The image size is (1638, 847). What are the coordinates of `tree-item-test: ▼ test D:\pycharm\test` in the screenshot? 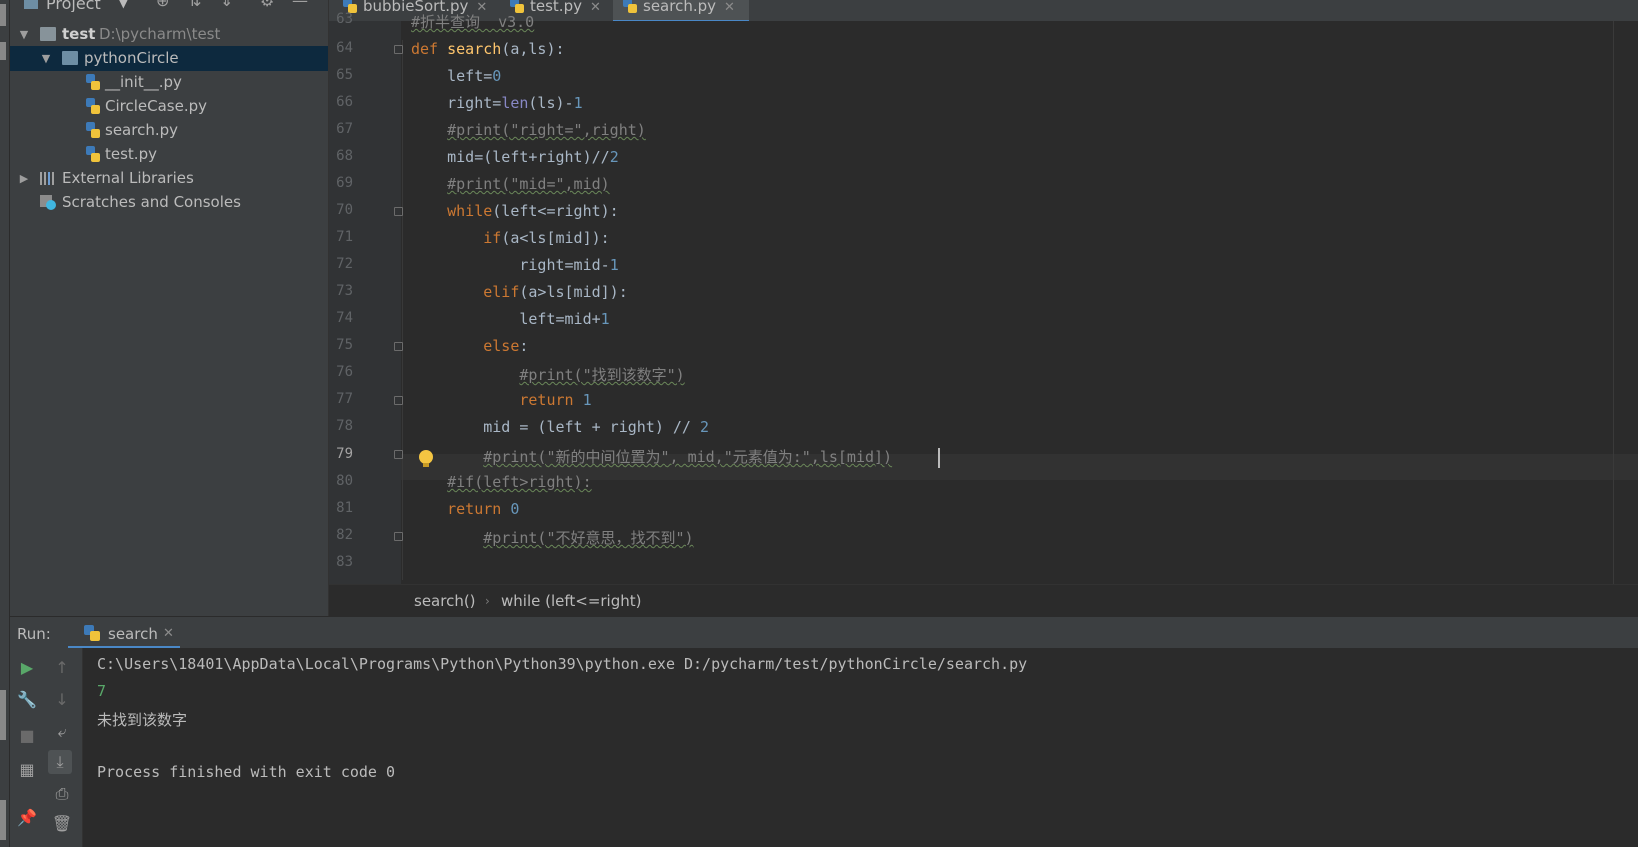 It's located at (169, 34).